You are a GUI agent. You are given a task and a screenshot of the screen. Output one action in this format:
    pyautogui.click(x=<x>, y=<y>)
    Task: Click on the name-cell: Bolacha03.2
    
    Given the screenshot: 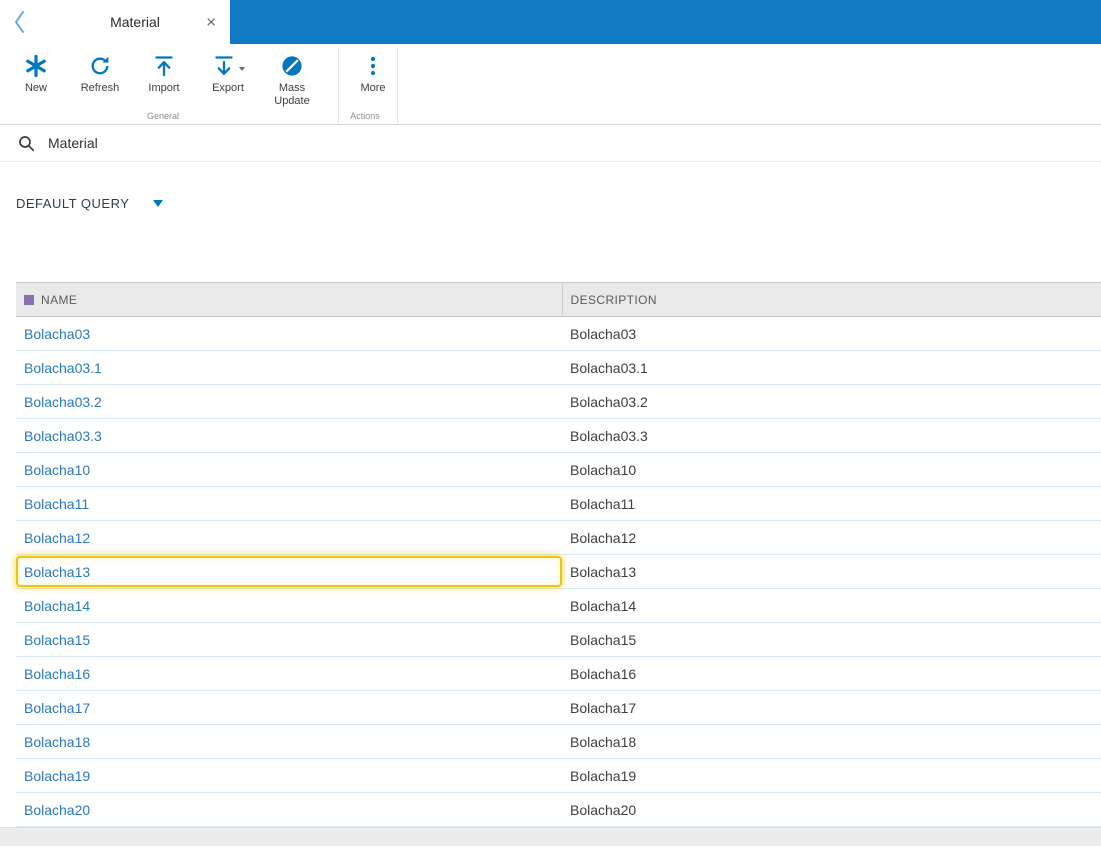 What is the action you would take?
    pyautogui.click(x=289, y=401)
    